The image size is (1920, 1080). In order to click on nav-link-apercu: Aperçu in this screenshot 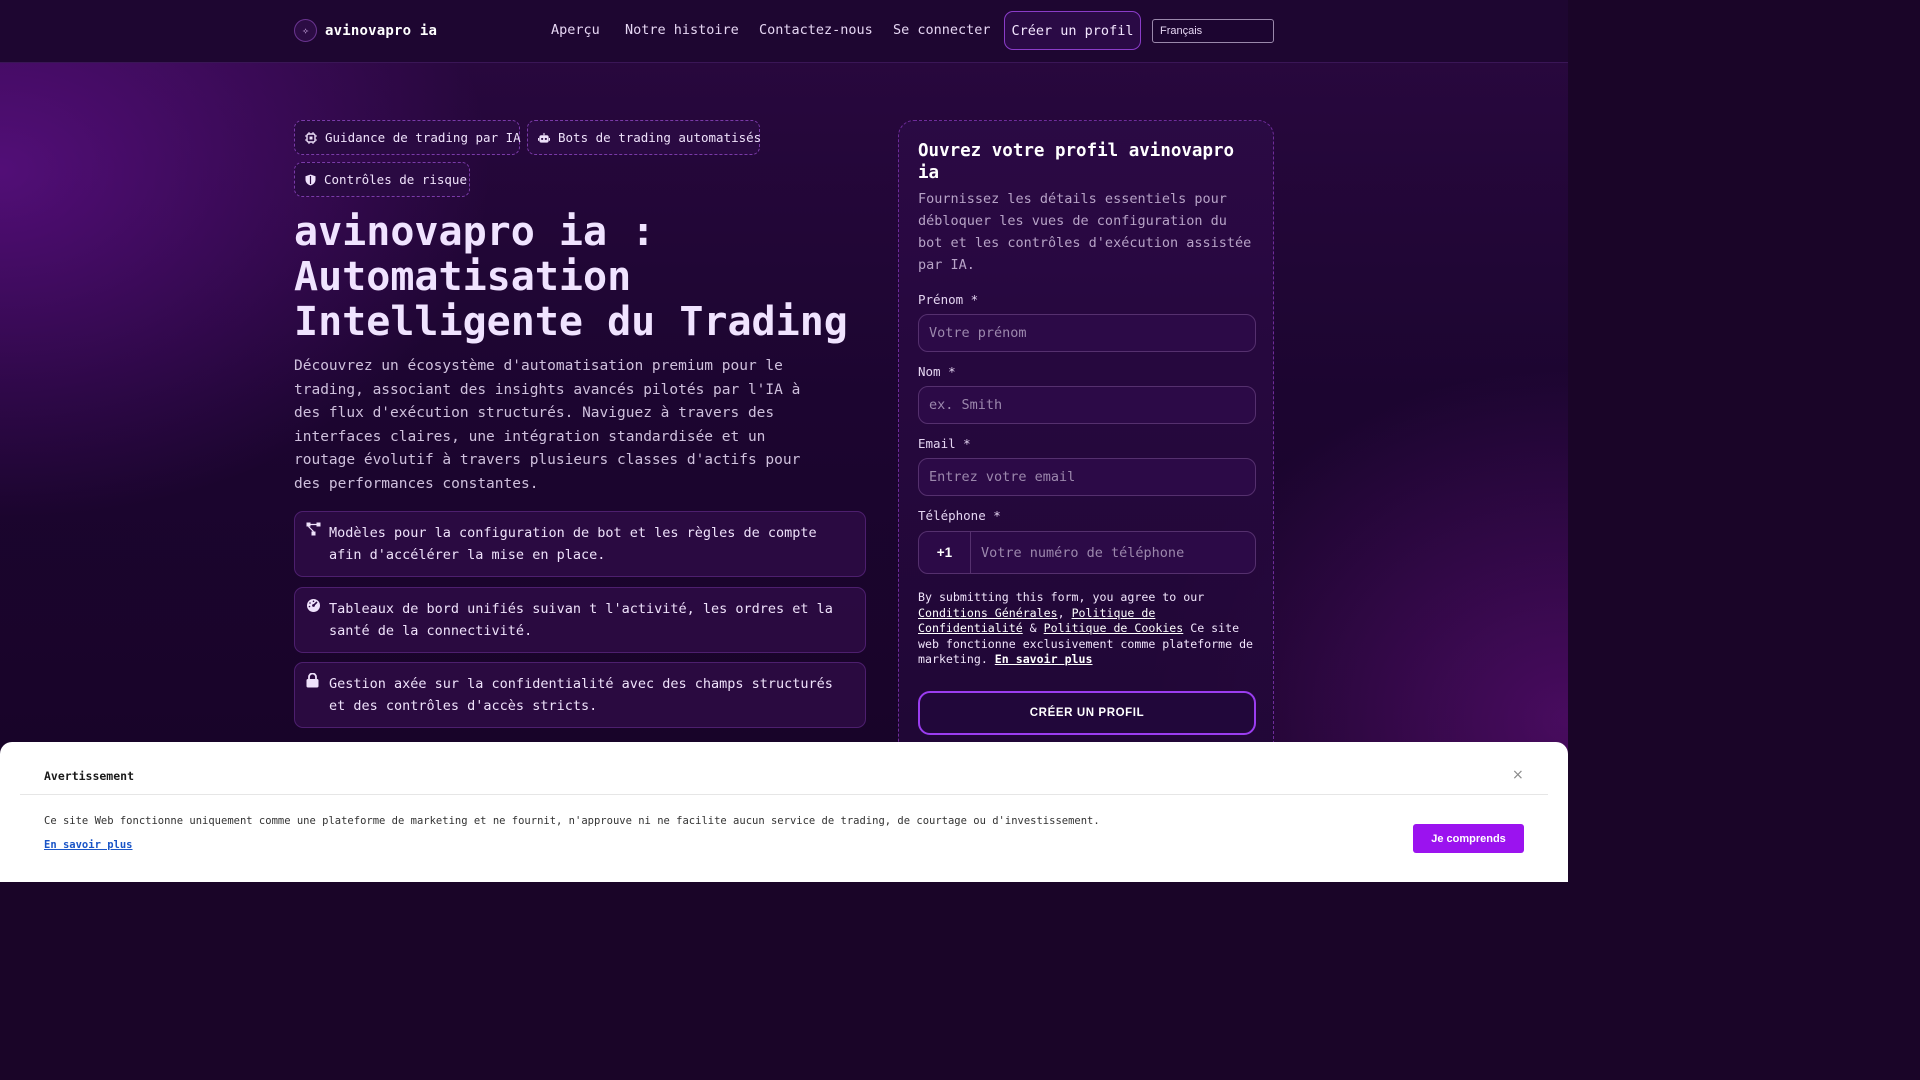, I will do `click(575, 30)`.